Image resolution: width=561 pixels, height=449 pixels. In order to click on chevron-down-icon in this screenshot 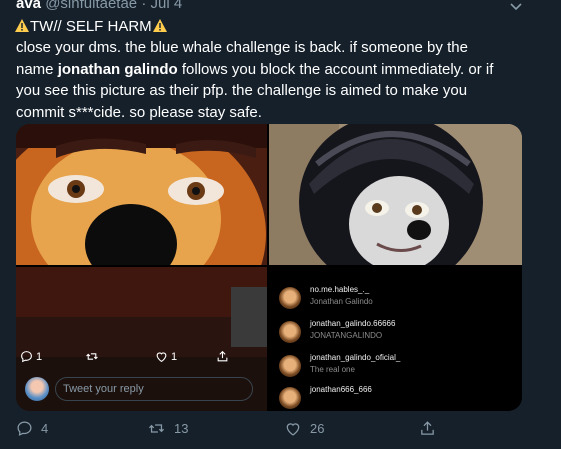, I will do `click(516, 7)`.